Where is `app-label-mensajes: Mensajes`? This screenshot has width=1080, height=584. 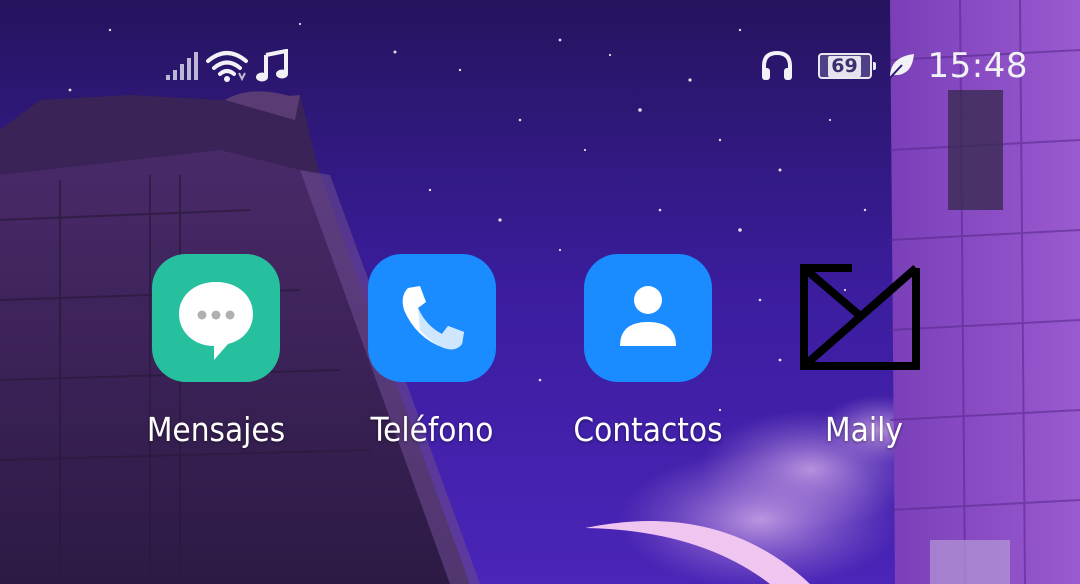
app-label-mensajes: Mensajes is located at coordinates (216, 429).